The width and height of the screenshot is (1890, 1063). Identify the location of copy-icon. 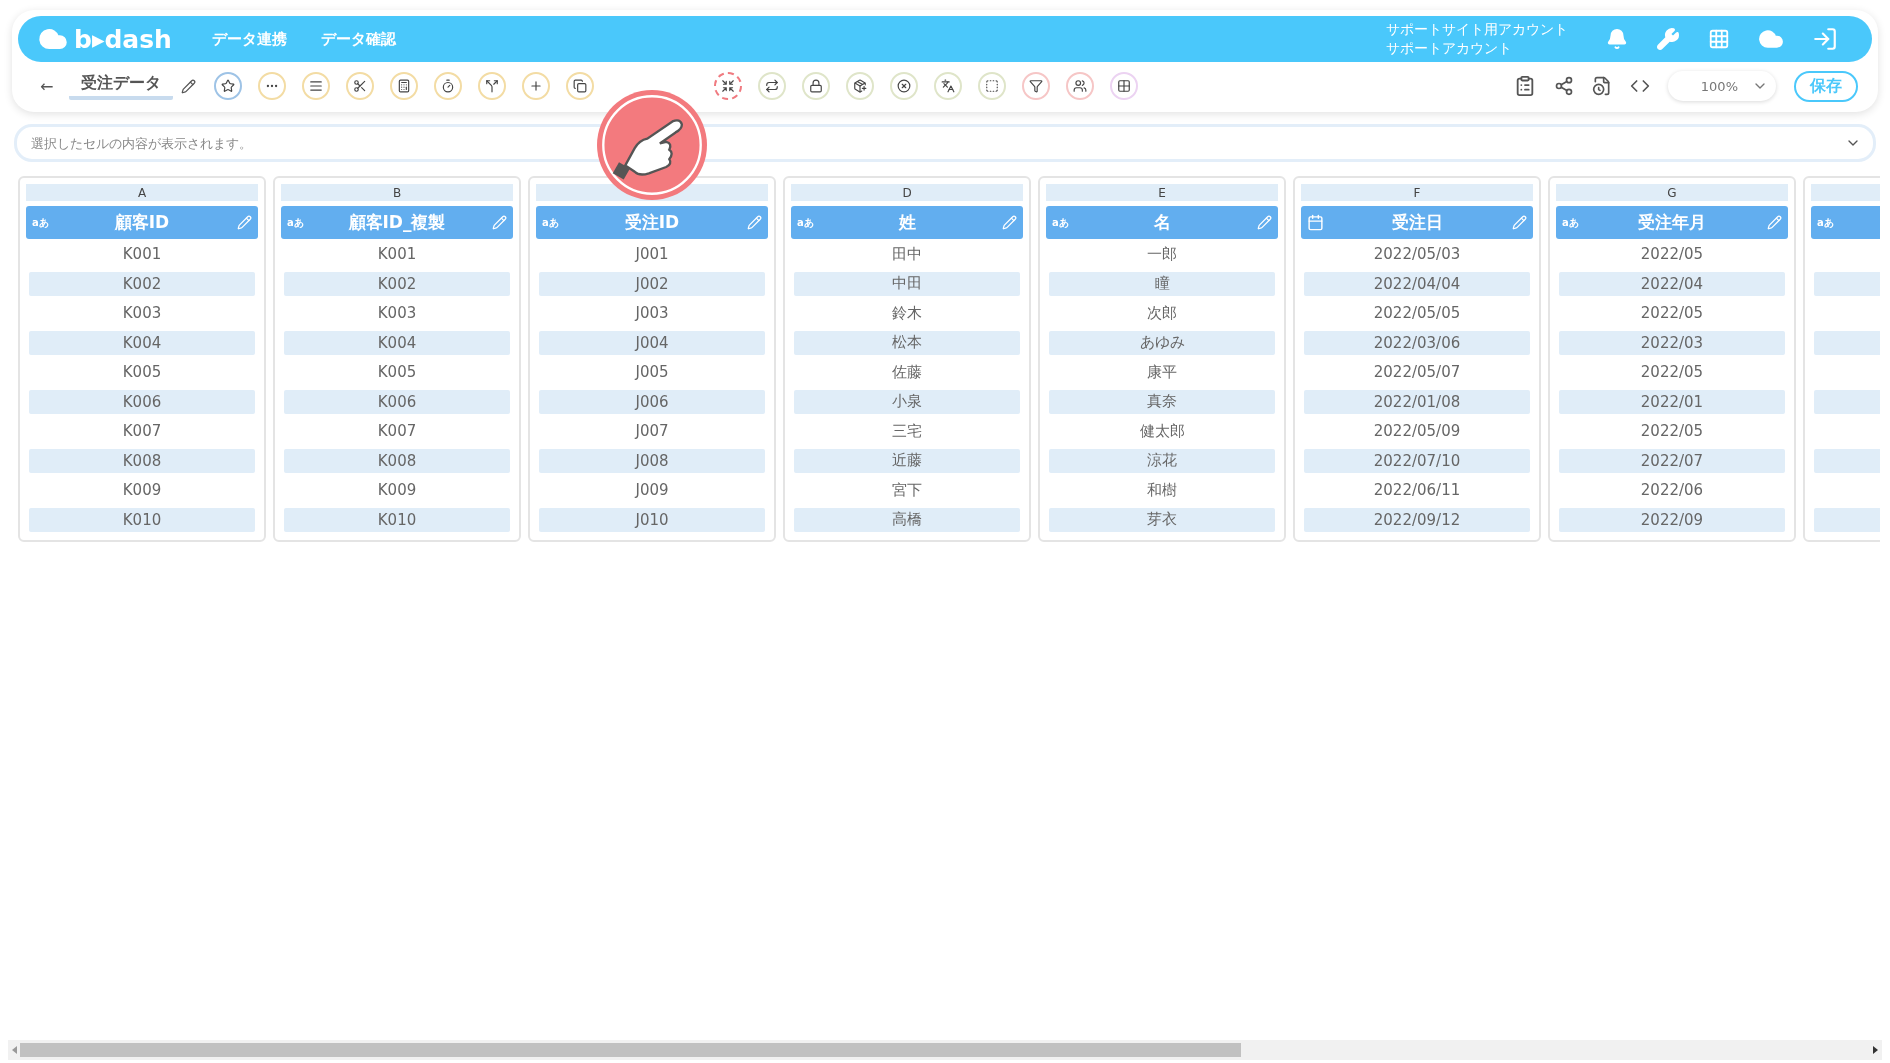
(580, 86).